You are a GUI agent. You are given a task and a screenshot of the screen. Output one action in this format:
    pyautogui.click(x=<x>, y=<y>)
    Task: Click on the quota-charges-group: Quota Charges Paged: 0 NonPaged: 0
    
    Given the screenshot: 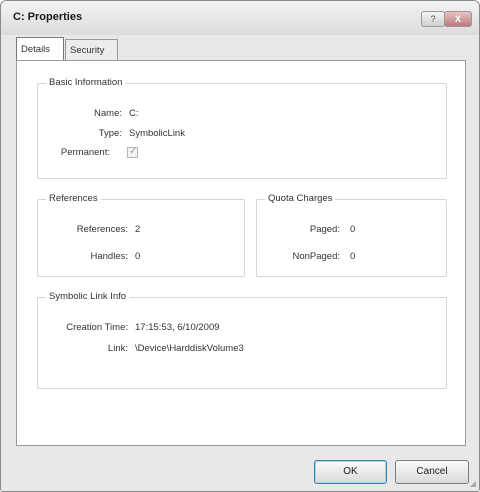 What is the action you would take?
    pyautogui.click(x=351, y=235)
    